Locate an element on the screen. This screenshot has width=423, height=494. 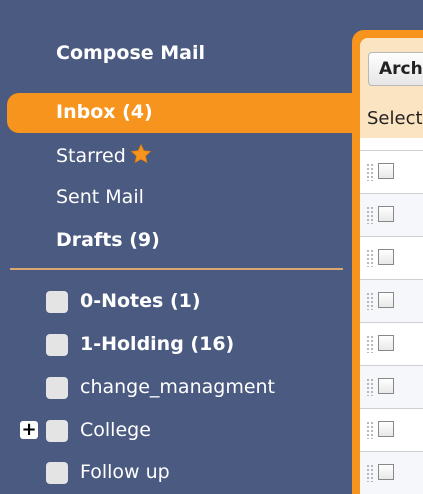
nav-drafts: Drafts (9) is located at coordinates (108, 240).